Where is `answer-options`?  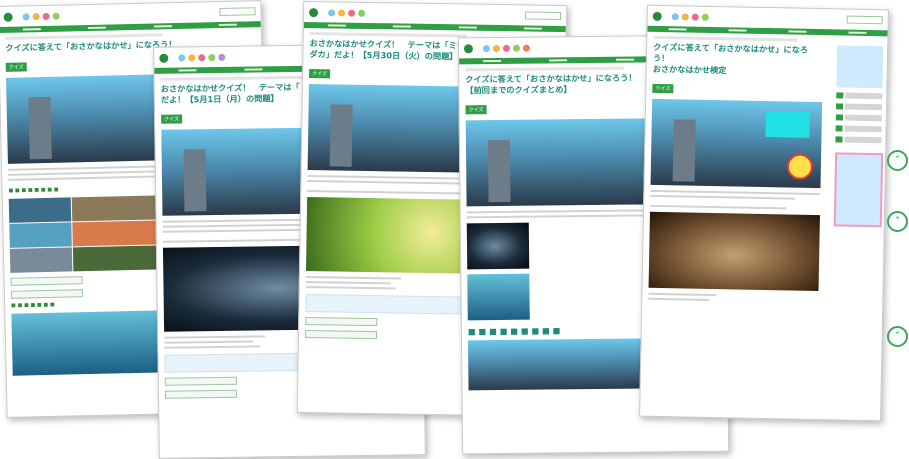
answer-options is located at coordinates (733, 295).